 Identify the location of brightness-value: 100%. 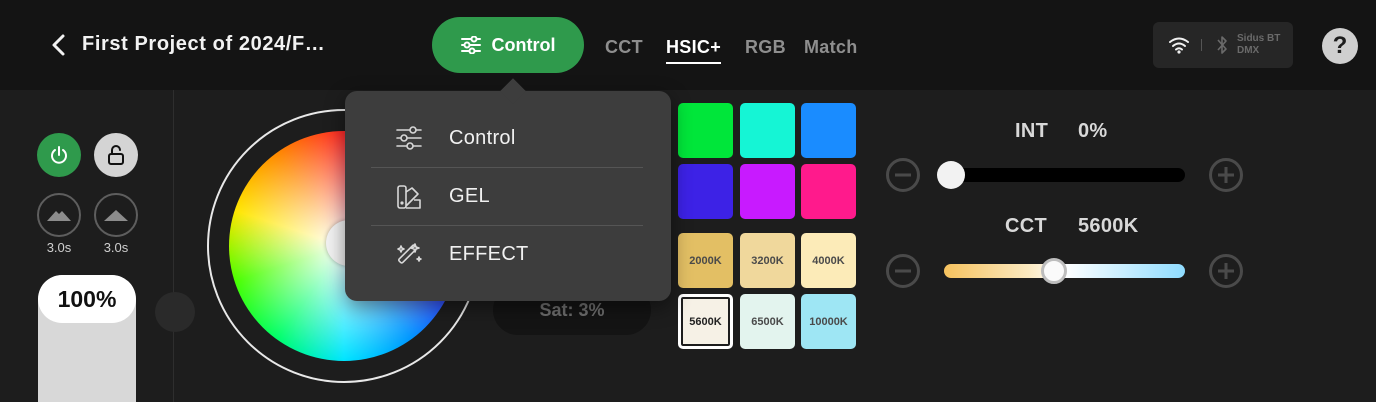
(87, 299).